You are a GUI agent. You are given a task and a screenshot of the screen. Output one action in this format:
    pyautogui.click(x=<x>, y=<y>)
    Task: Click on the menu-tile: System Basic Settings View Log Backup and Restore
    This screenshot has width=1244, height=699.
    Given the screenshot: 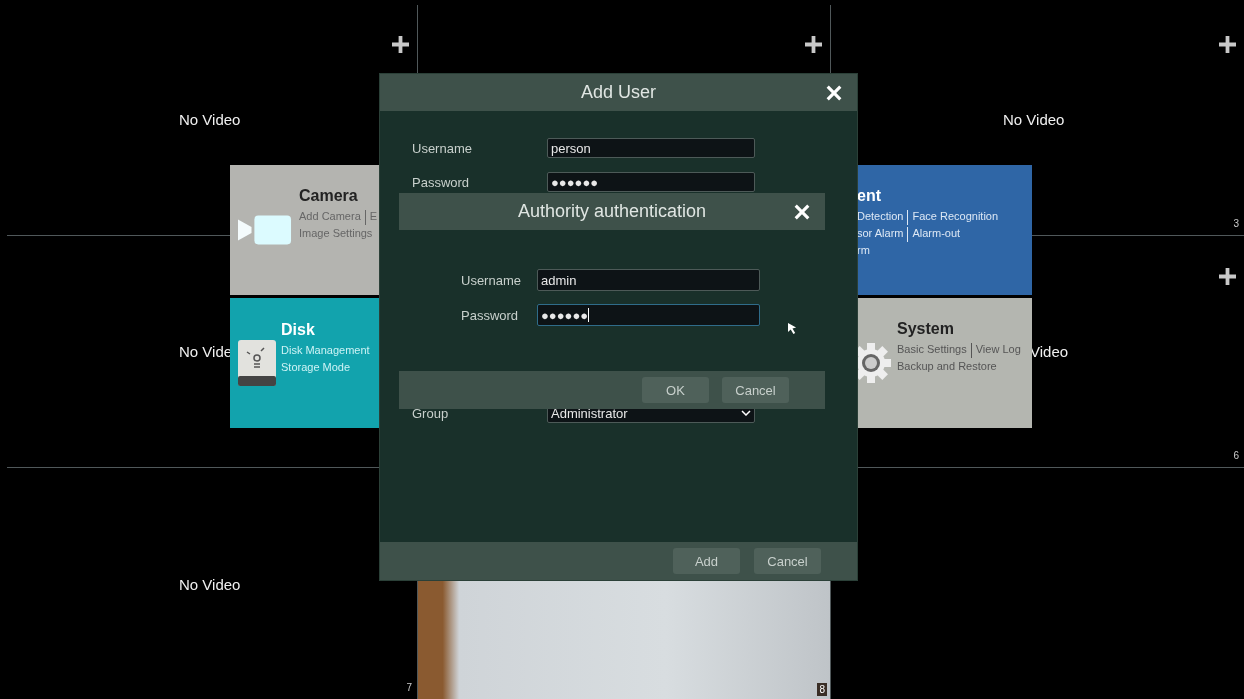 What is the action you would take?
    pyautogui.click(x=944, y=363)
    